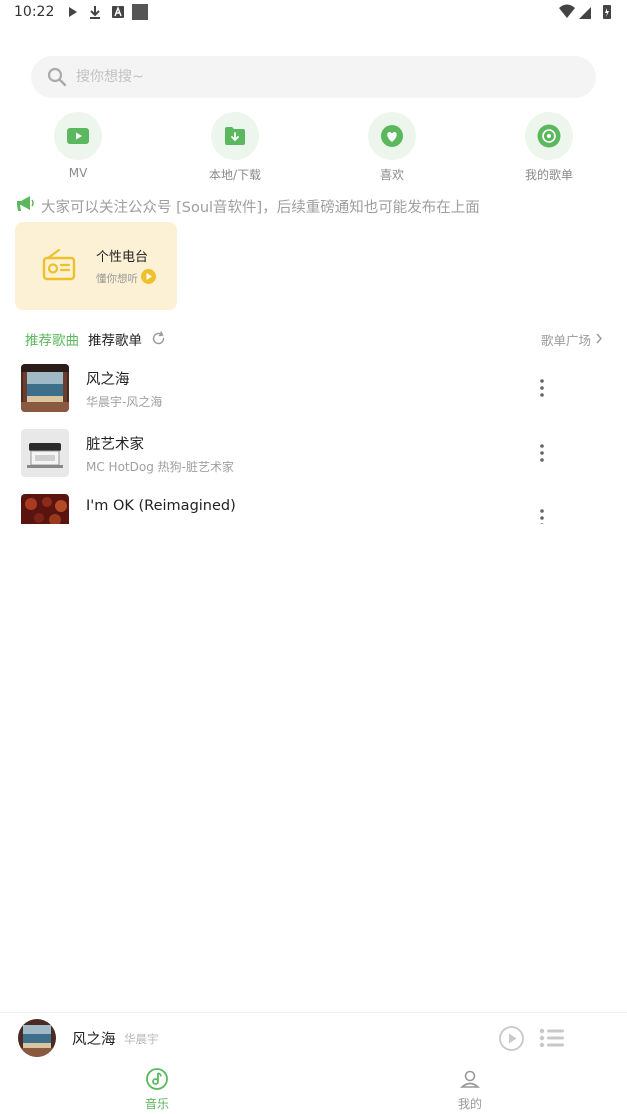 This screenshot has width=627, height=1114. Describe the element at coordinates (235, 175) in the screenshot. I see `quick-nav-label: 本地/下载` at that location.